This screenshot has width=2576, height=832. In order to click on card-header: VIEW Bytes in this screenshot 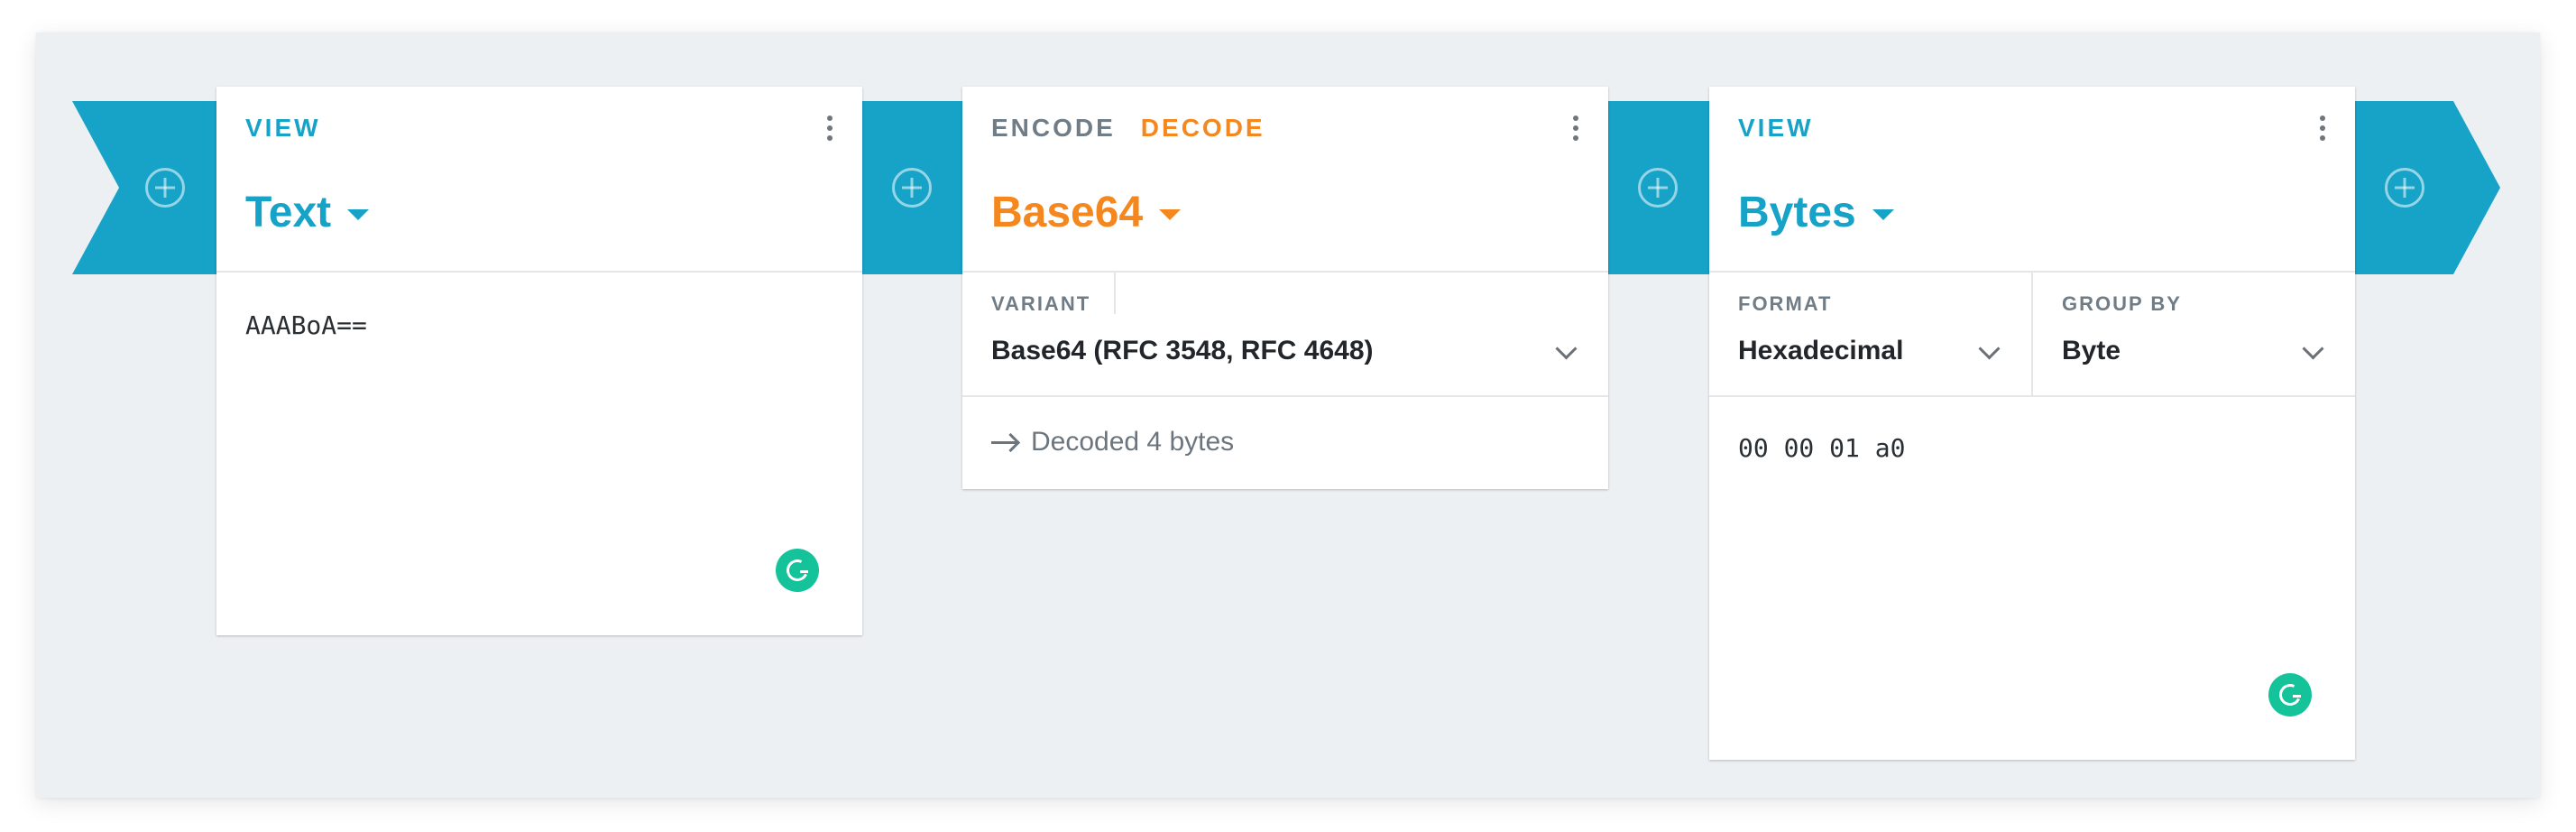, I will do `click(2032, 180)`.